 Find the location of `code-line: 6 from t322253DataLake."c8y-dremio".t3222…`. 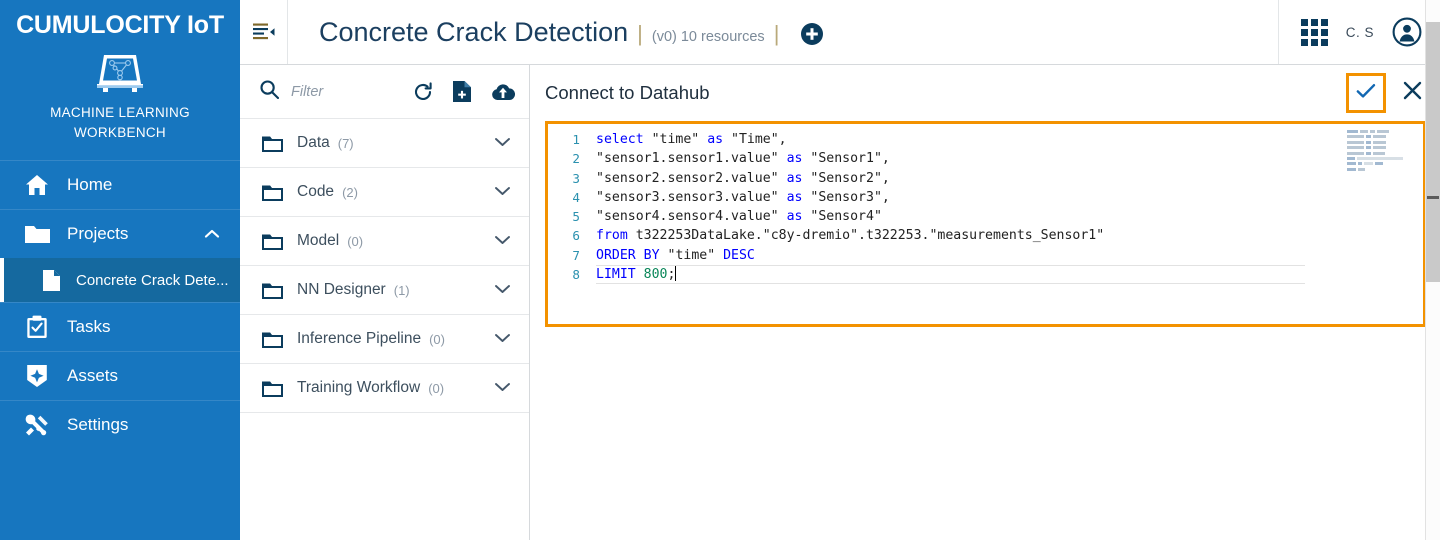

code-line: 6 from t322253DataLake."c8y-dremio".t3222… is located at coordinates (985, 235).